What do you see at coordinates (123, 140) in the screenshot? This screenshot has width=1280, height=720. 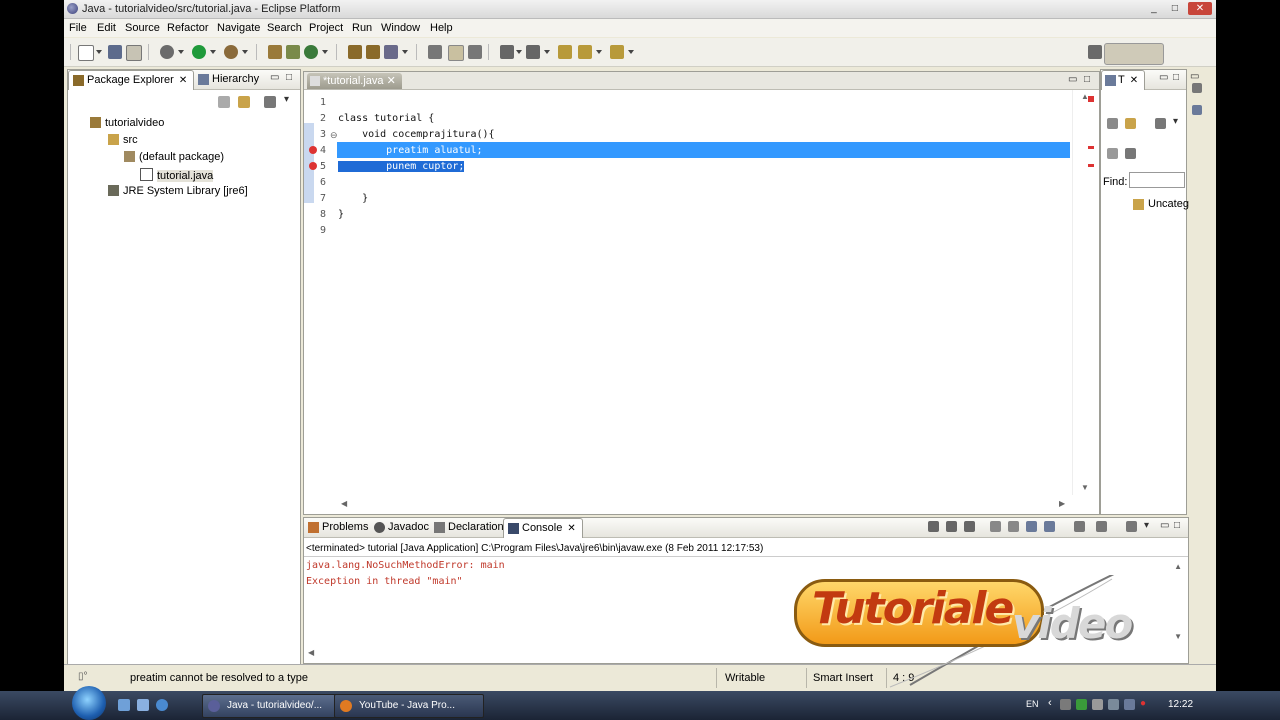 I see `tree-item-src: src` at bounding box center [123, 140].